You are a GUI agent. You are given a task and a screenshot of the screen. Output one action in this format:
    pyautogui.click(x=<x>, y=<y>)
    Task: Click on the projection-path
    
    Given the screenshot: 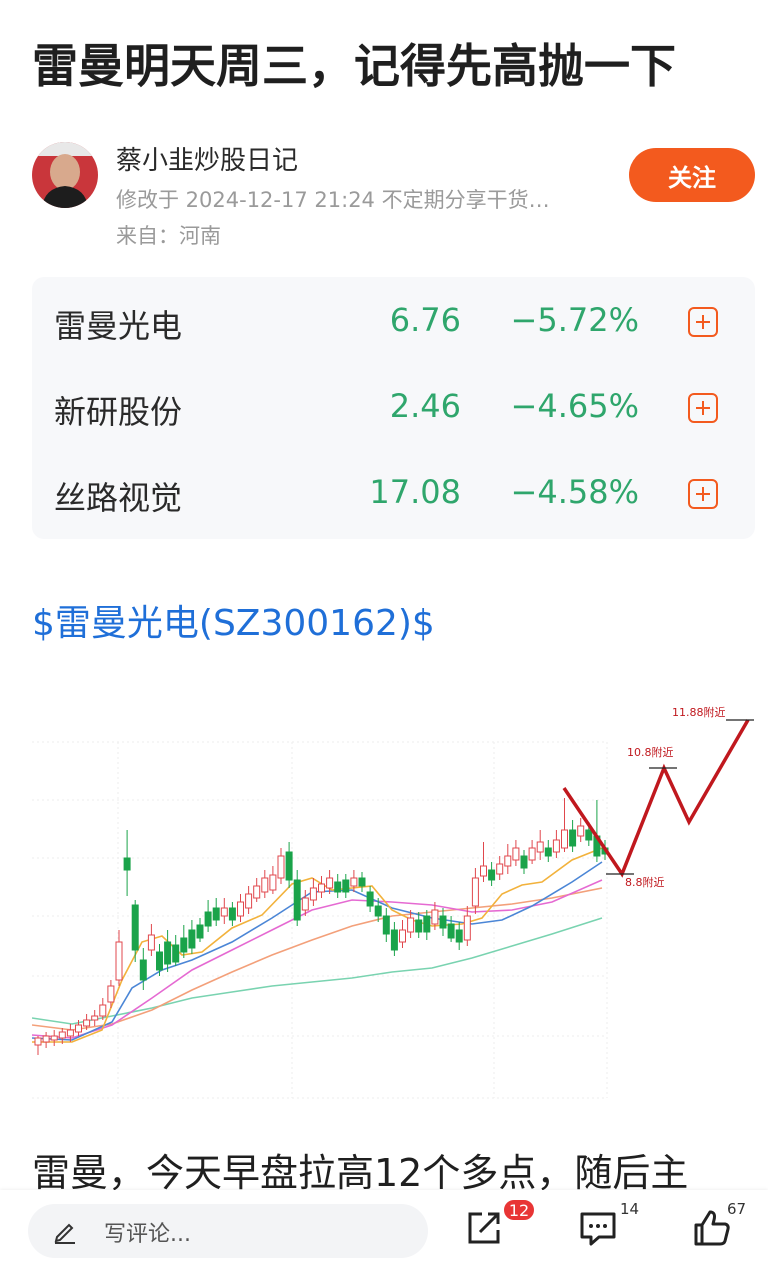 What is the action you would take?
    pyautogui.click(x=658, y=798)
    